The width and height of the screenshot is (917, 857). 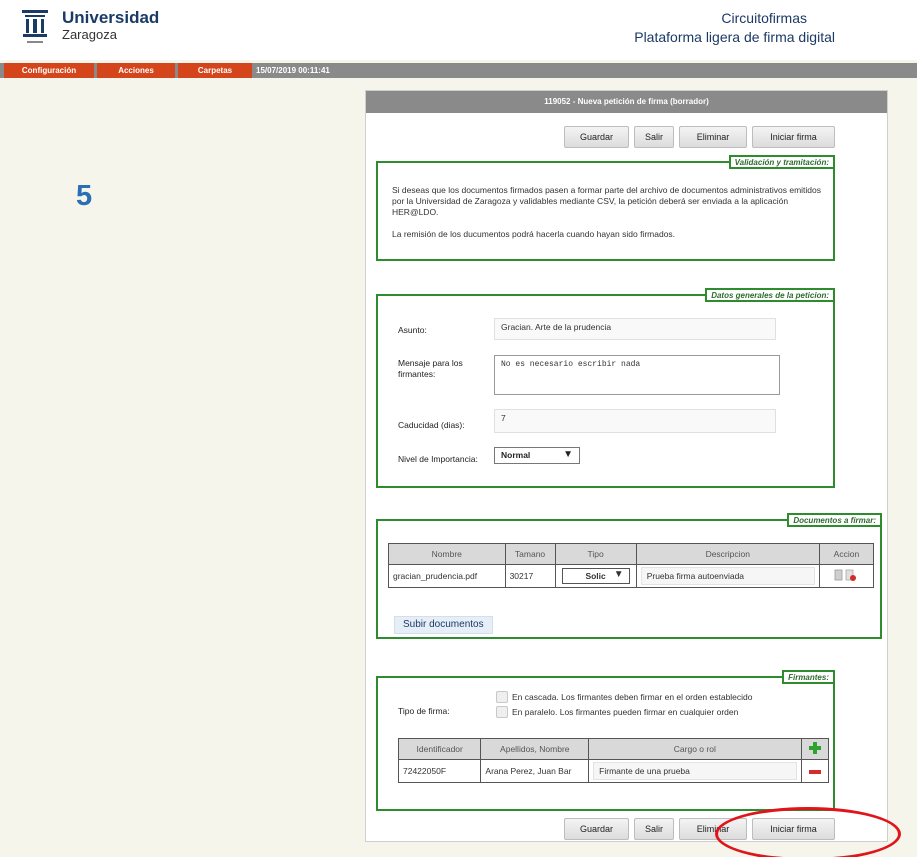 What do you see at coordinates (84, 196) in the screenshot?
I see `step-number: 5` at bounding box center [84, 196].